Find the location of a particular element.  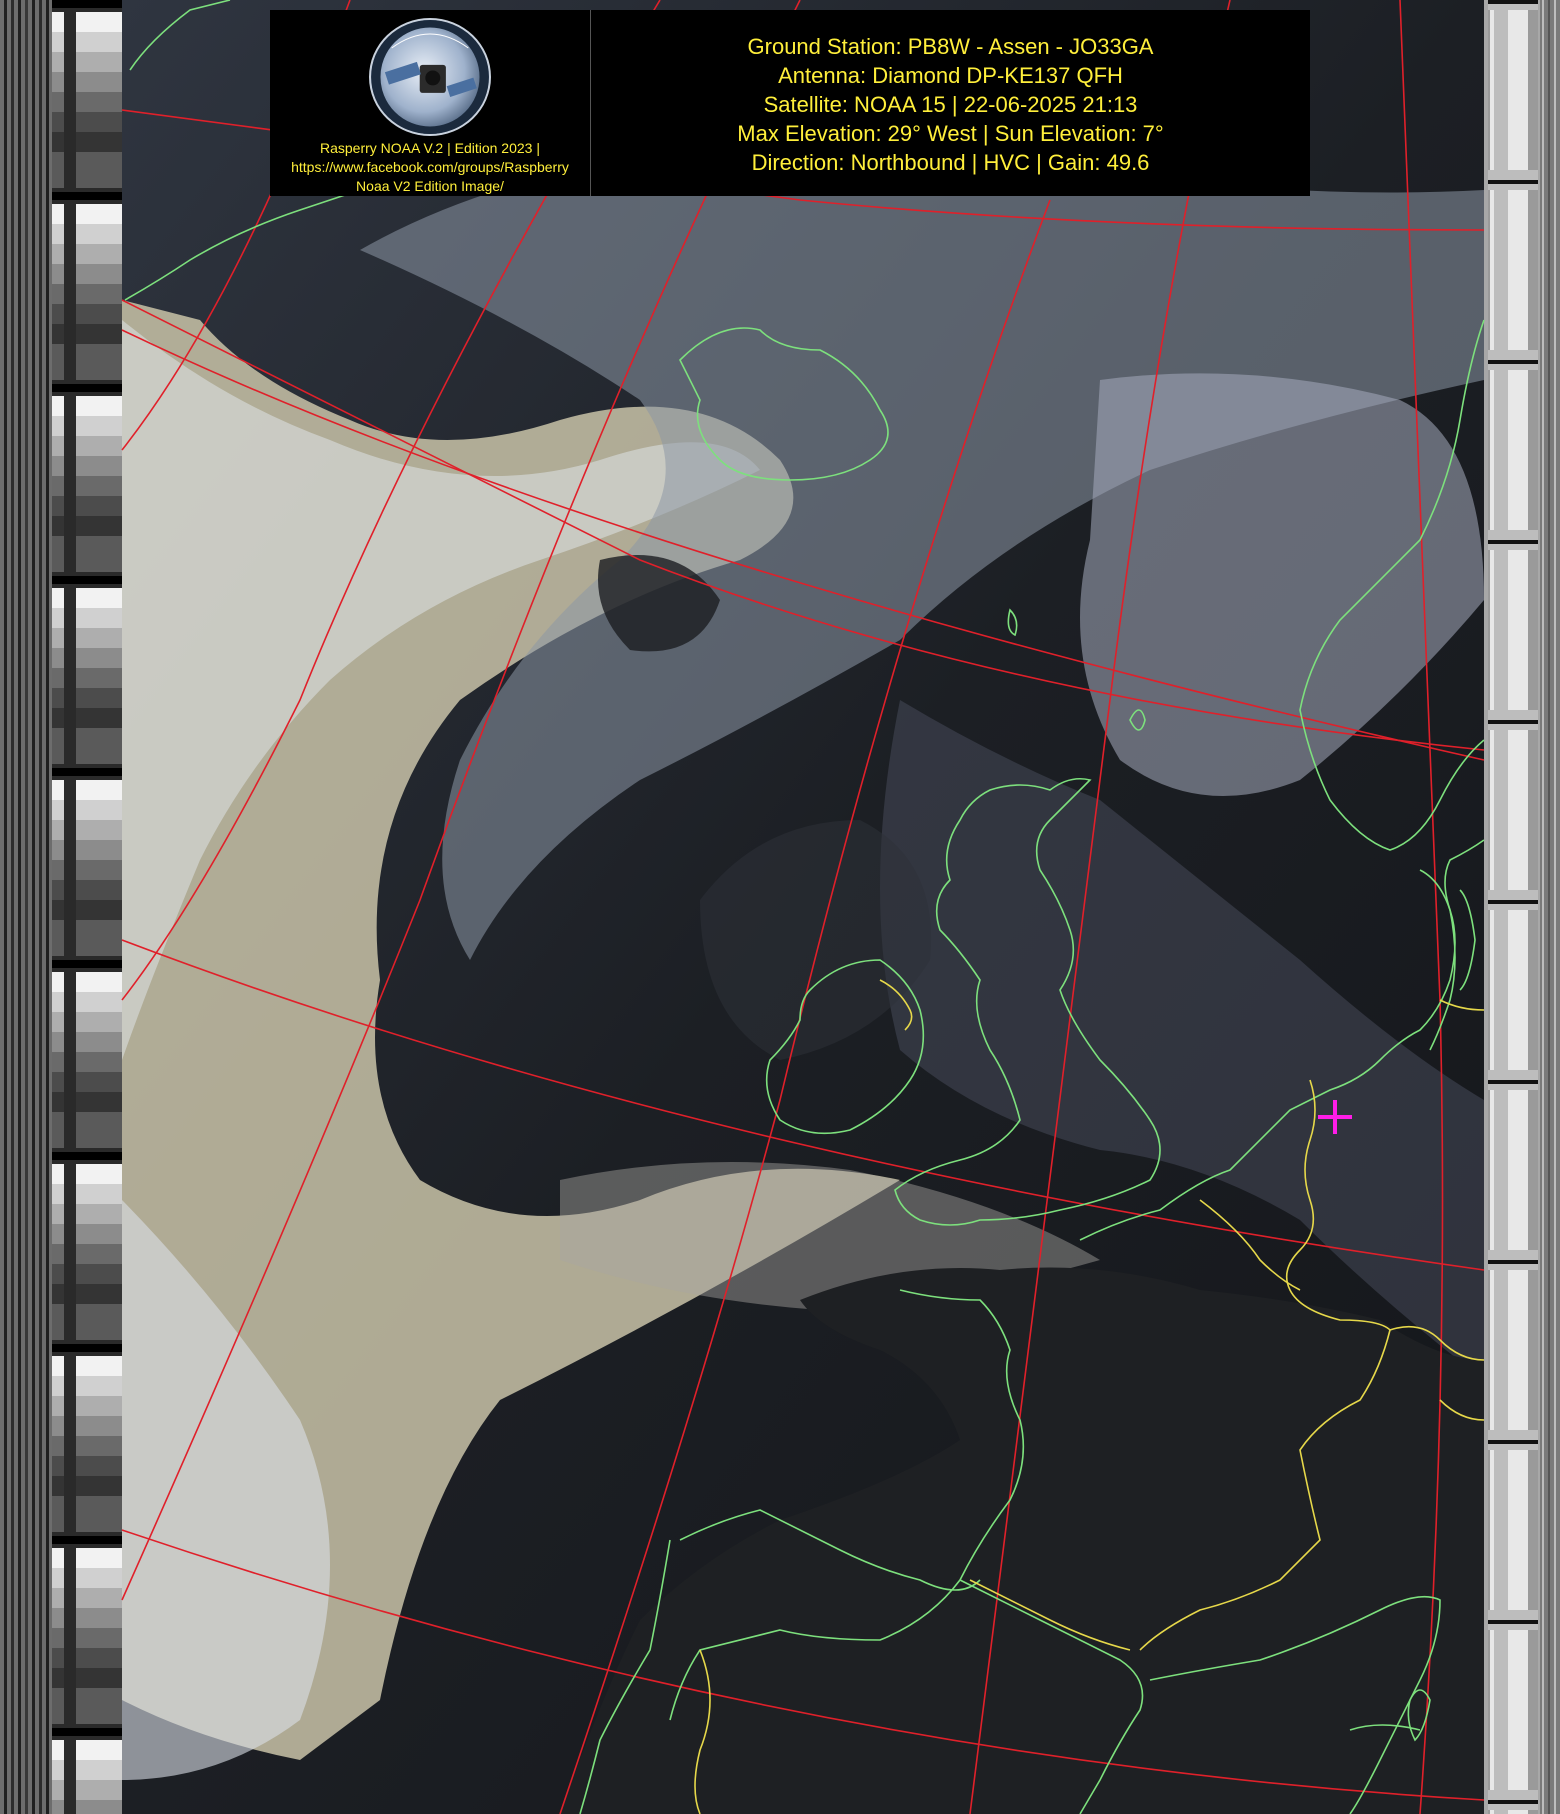

satellite-line: Satellite: NOAA 15 | 22-06-2025 21:13 is located at coordinates (950, 104).